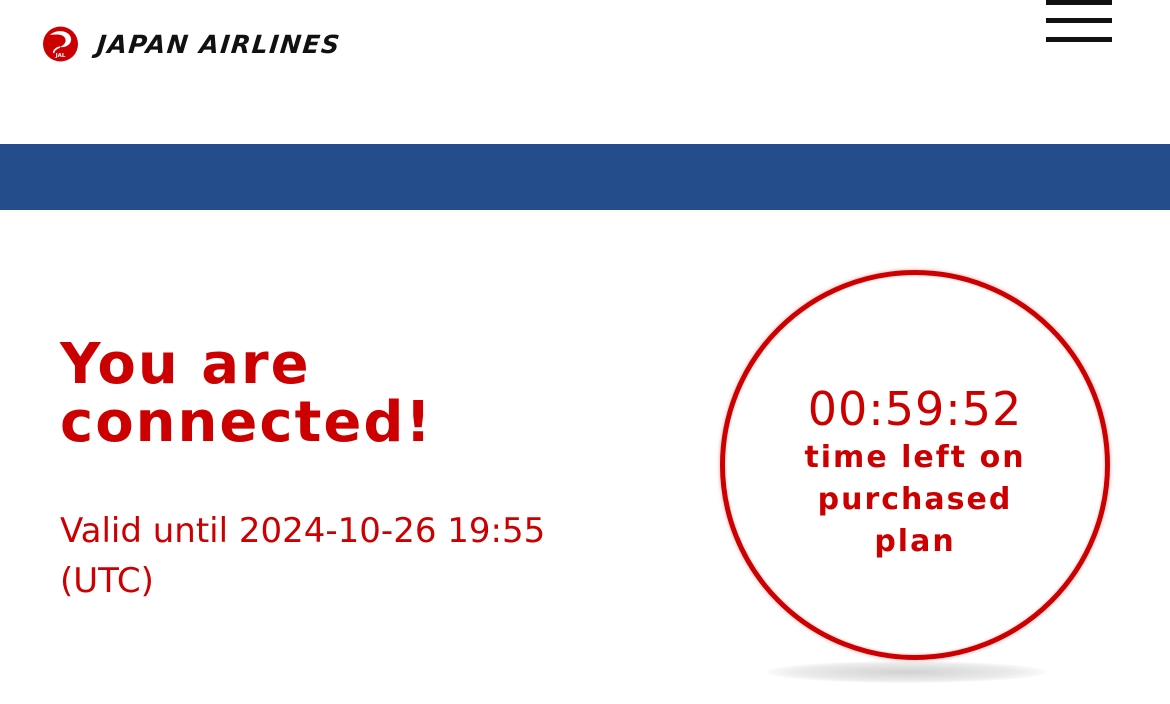 The image size is (1170, 704). Describe the element at coordinates (219, 44) in the screenshot. I see `brand-name: JAPAN AIRLINES` at that location.